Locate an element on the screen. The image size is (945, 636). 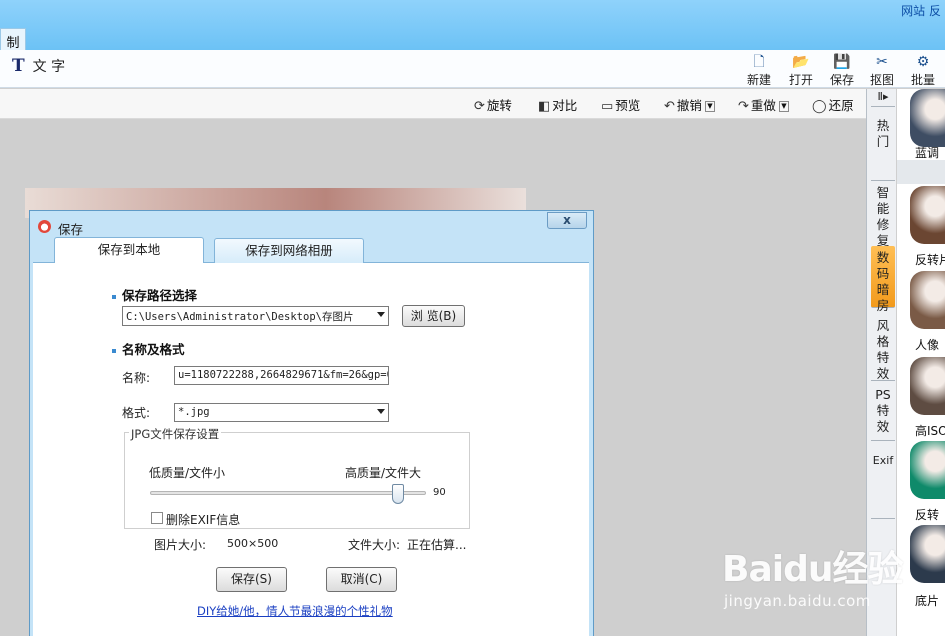
redo-label: 重做 is located at coordinates (763, 105).